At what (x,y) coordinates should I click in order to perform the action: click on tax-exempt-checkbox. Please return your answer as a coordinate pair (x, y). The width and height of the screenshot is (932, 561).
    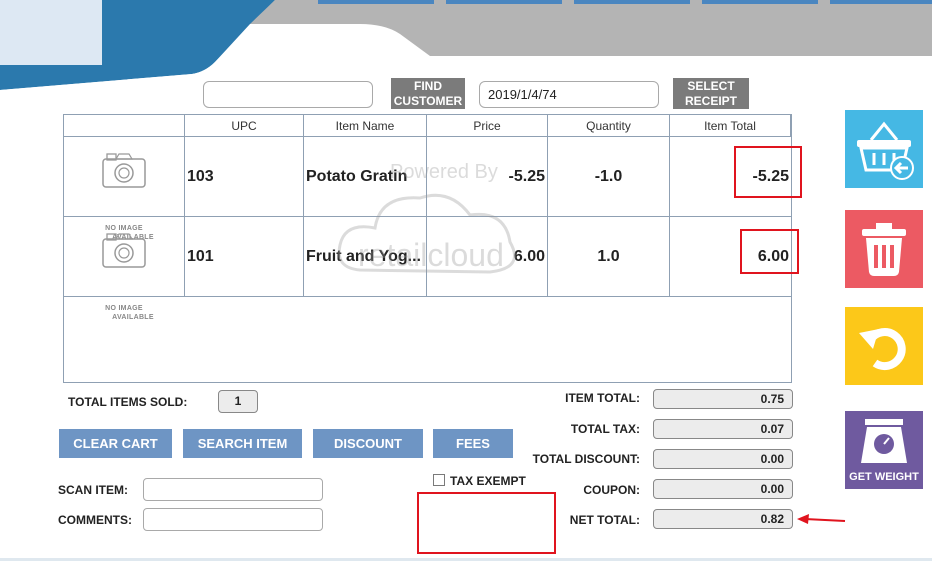
    Looking at the image, I should click on (439, 480).